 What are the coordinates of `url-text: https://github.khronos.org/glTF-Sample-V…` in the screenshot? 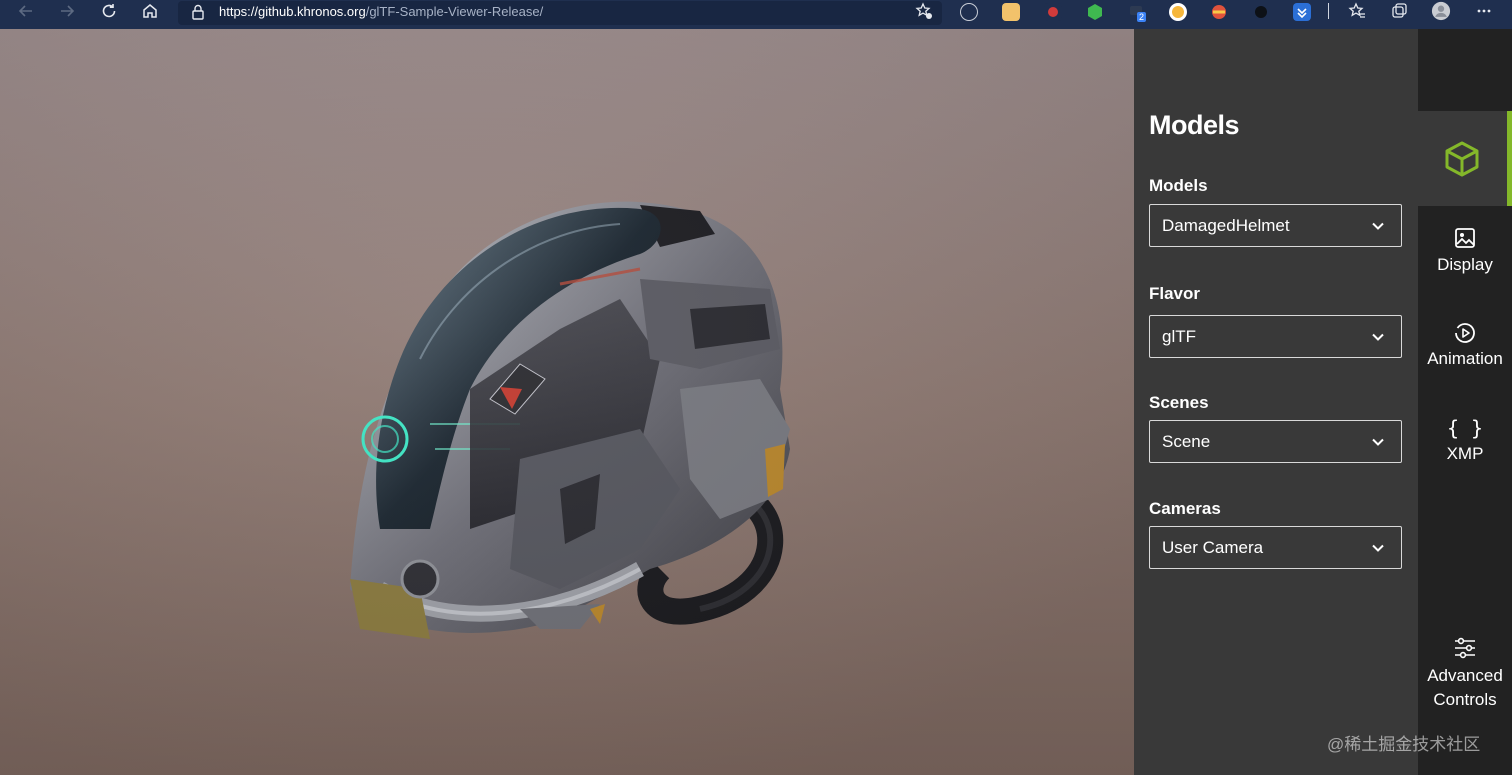 It's located at (381, 11).